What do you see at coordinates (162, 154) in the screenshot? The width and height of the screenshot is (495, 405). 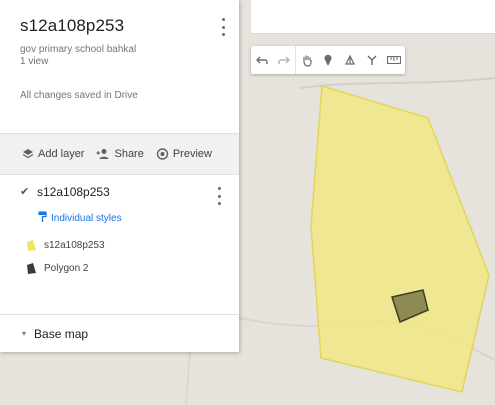 I see `eye-icon` at bounding box center [162, 154].